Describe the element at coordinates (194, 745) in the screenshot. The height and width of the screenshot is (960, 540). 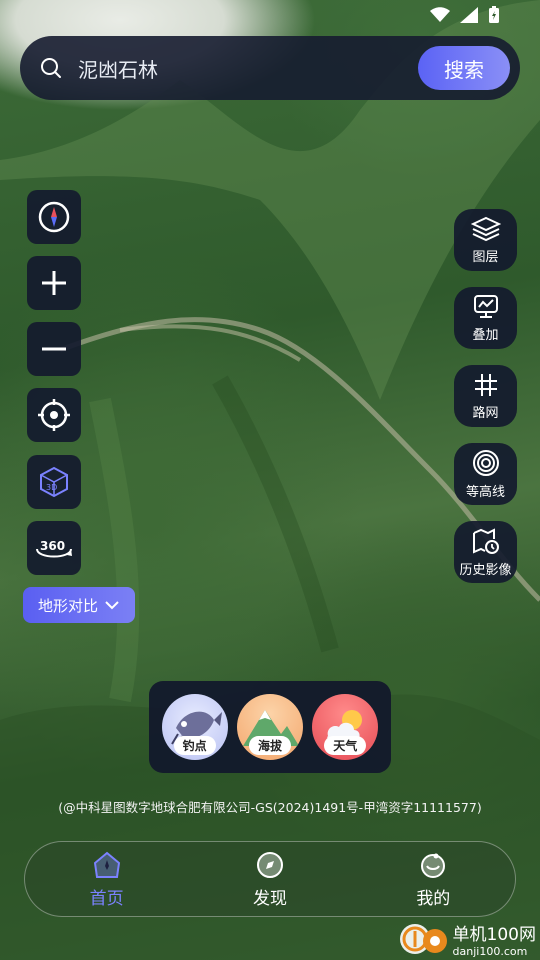
I see `quick-label: 钓点` at that location.